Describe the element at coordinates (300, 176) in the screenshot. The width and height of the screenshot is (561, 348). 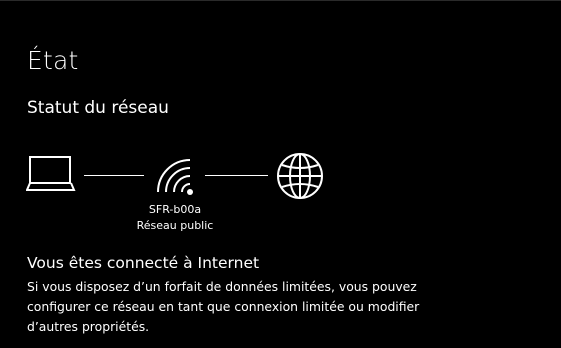
I see `globe-icon` at that location.